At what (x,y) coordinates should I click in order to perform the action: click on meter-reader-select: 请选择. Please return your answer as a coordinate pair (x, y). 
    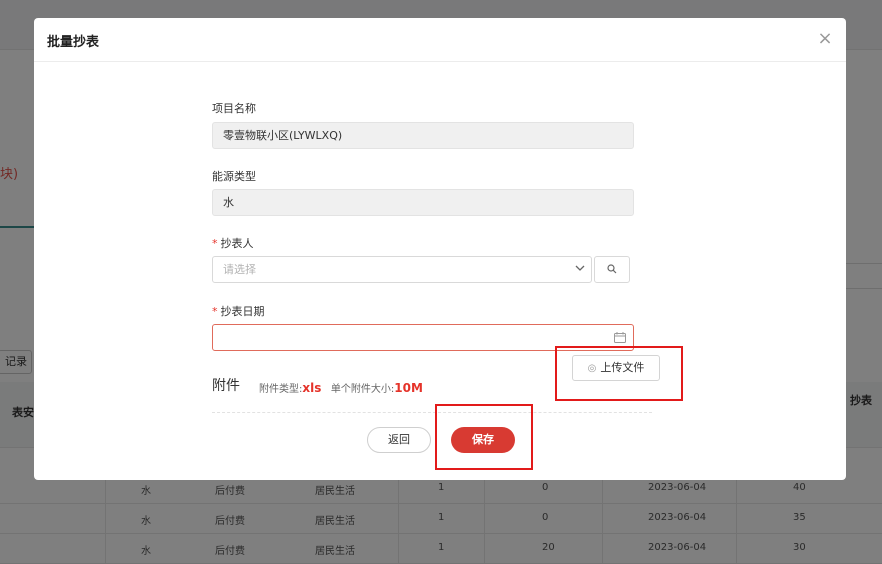
    Looking at the image, I should click on (402, 269).